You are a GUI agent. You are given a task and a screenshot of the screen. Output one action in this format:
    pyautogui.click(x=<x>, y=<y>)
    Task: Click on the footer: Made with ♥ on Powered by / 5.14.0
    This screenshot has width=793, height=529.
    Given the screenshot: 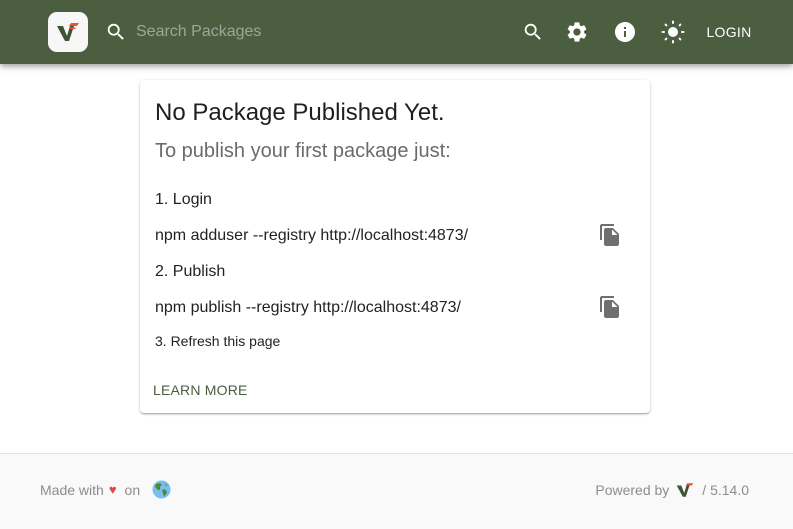 What is the action you would take?
    pyautogui.click(x=396, y=491)
    